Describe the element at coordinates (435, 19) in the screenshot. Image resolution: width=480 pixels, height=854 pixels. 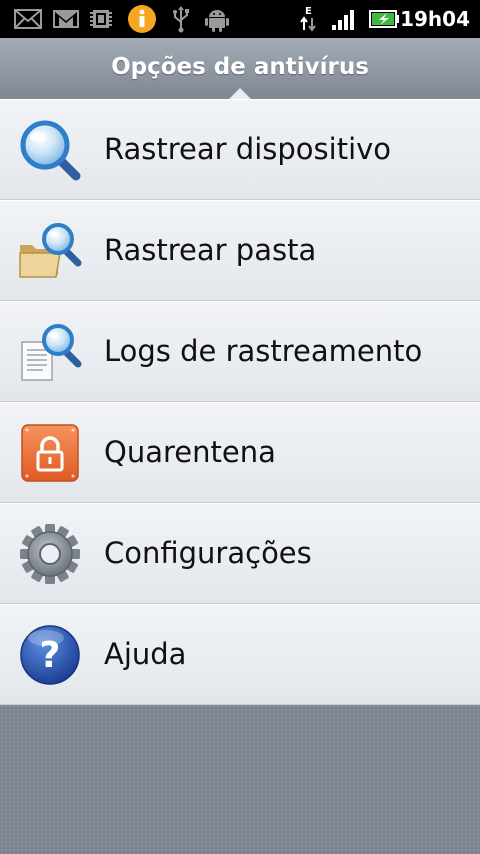
I see `status-bar-clock: 19h04` at that location.